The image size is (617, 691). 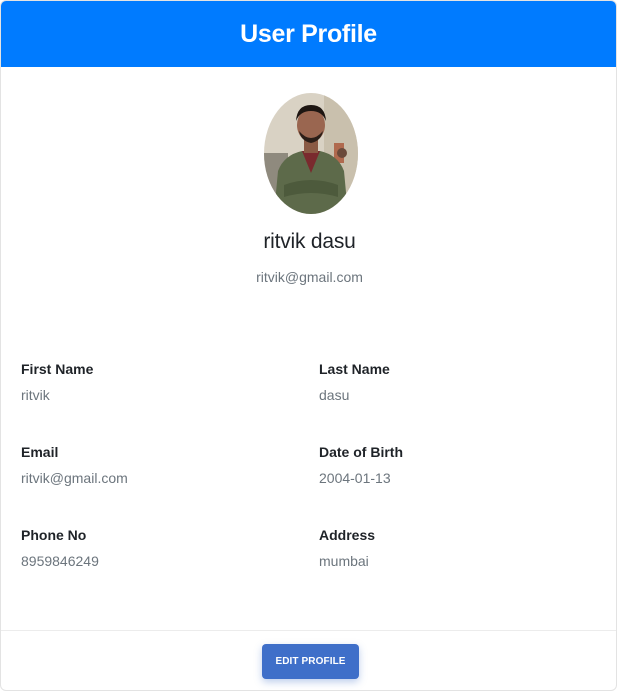 What do you see at coordinates (74, 465) in the screenshot?
I see `field-email: Email ritvik@gmail.com` at bounding box center [74, 465].